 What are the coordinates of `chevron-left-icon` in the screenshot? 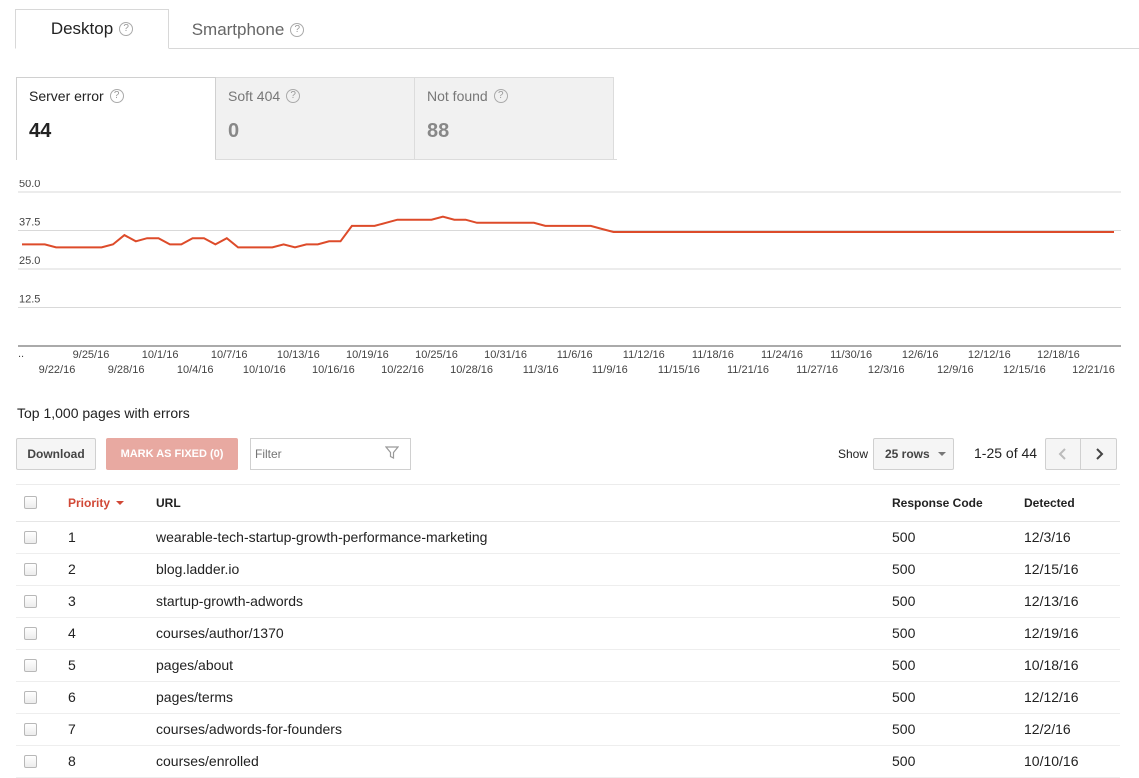 It's located at (1062, 454).